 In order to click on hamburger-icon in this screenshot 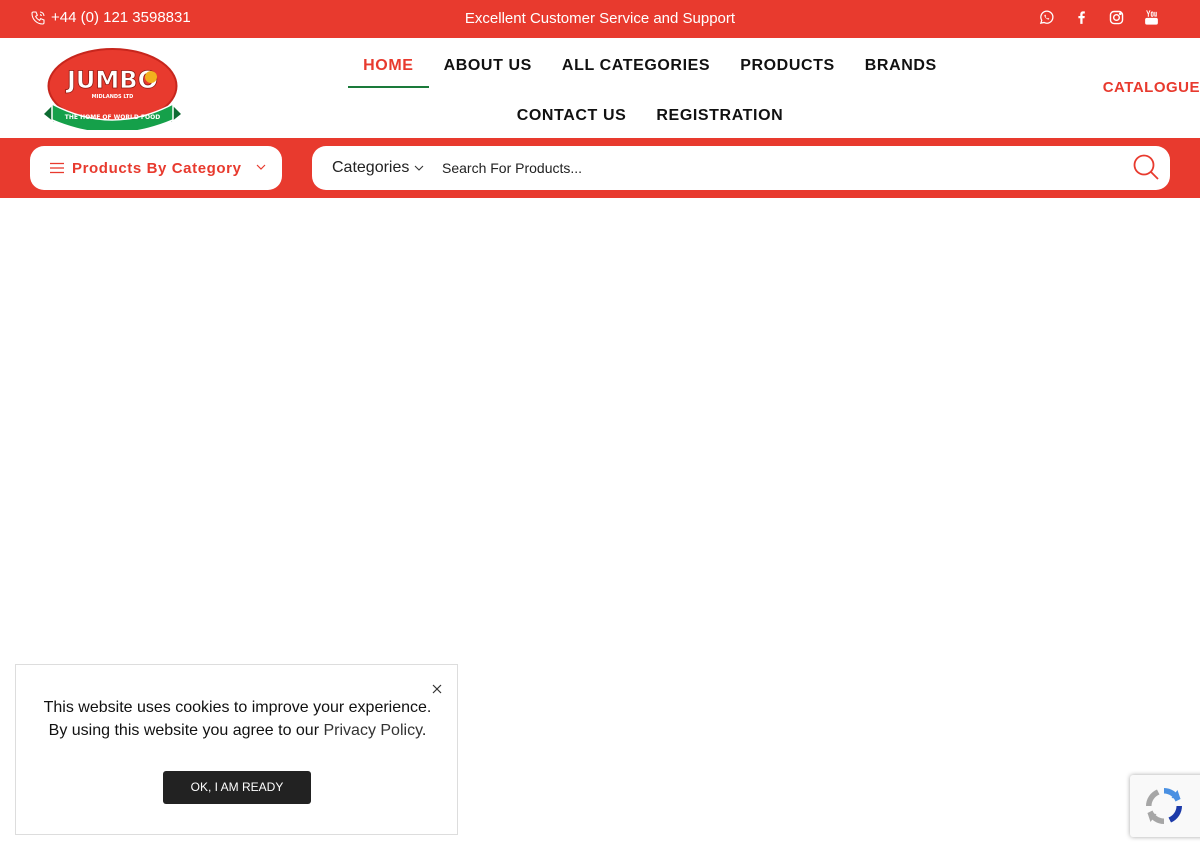, I will do `click(57, 168)`.